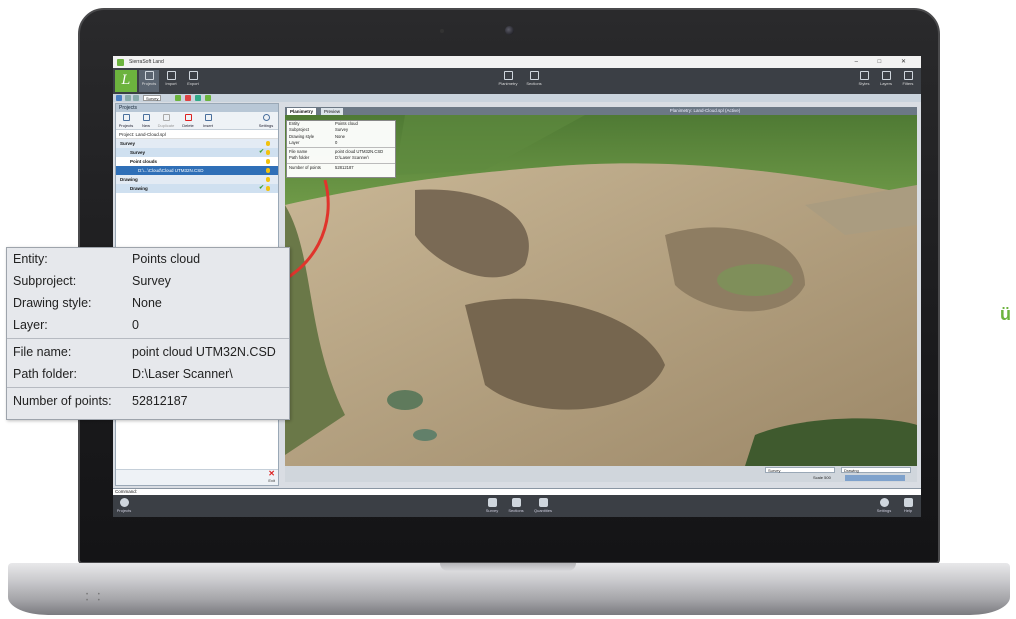 This screenshot has width=1016, height=619. What do you see at coordinates (266, 117) in the screenshot?
I see `gear-icon` at bounding box center [266, 117].